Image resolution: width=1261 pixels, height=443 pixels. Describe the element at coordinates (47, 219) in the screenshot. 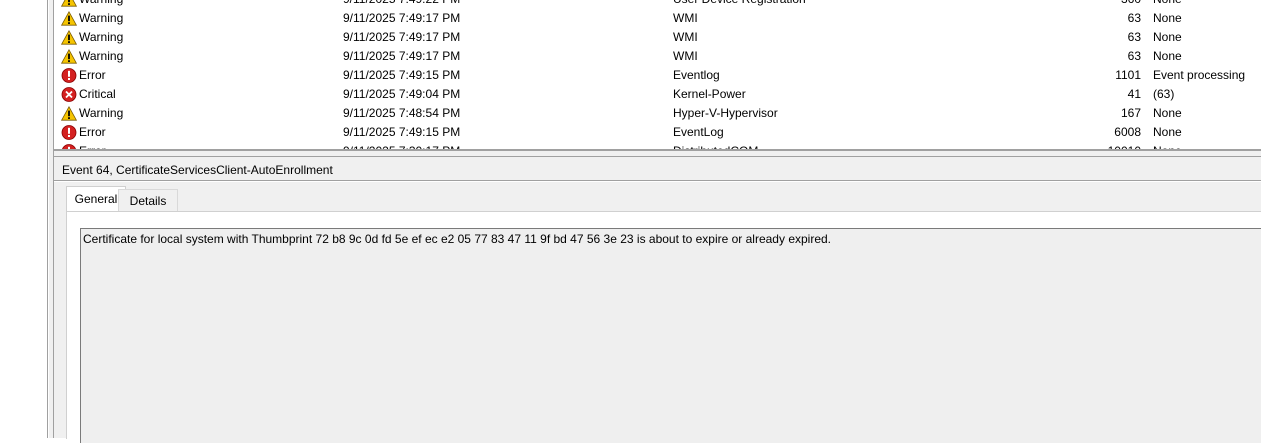

I see `frame-border-left` at that location.